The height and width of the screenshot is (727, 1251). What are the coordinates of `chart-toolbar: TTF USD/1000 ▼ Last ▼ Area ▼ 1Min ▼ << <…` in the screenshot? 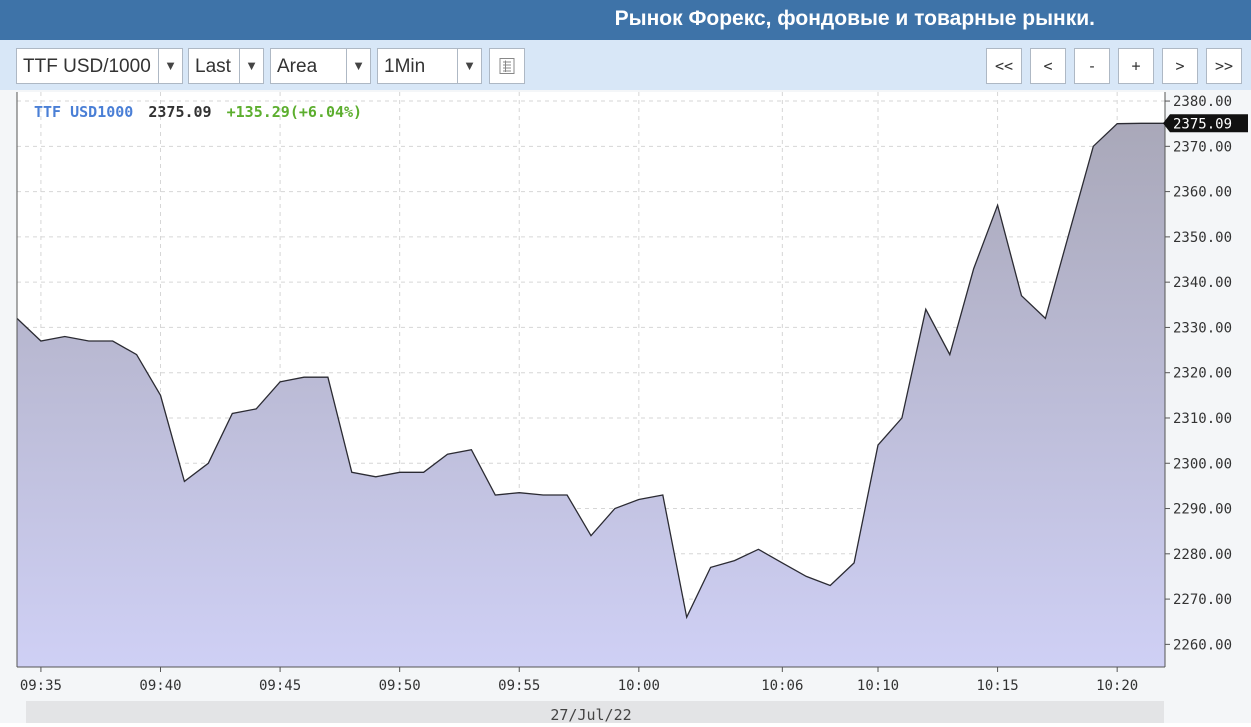 It's located at (625, 65).